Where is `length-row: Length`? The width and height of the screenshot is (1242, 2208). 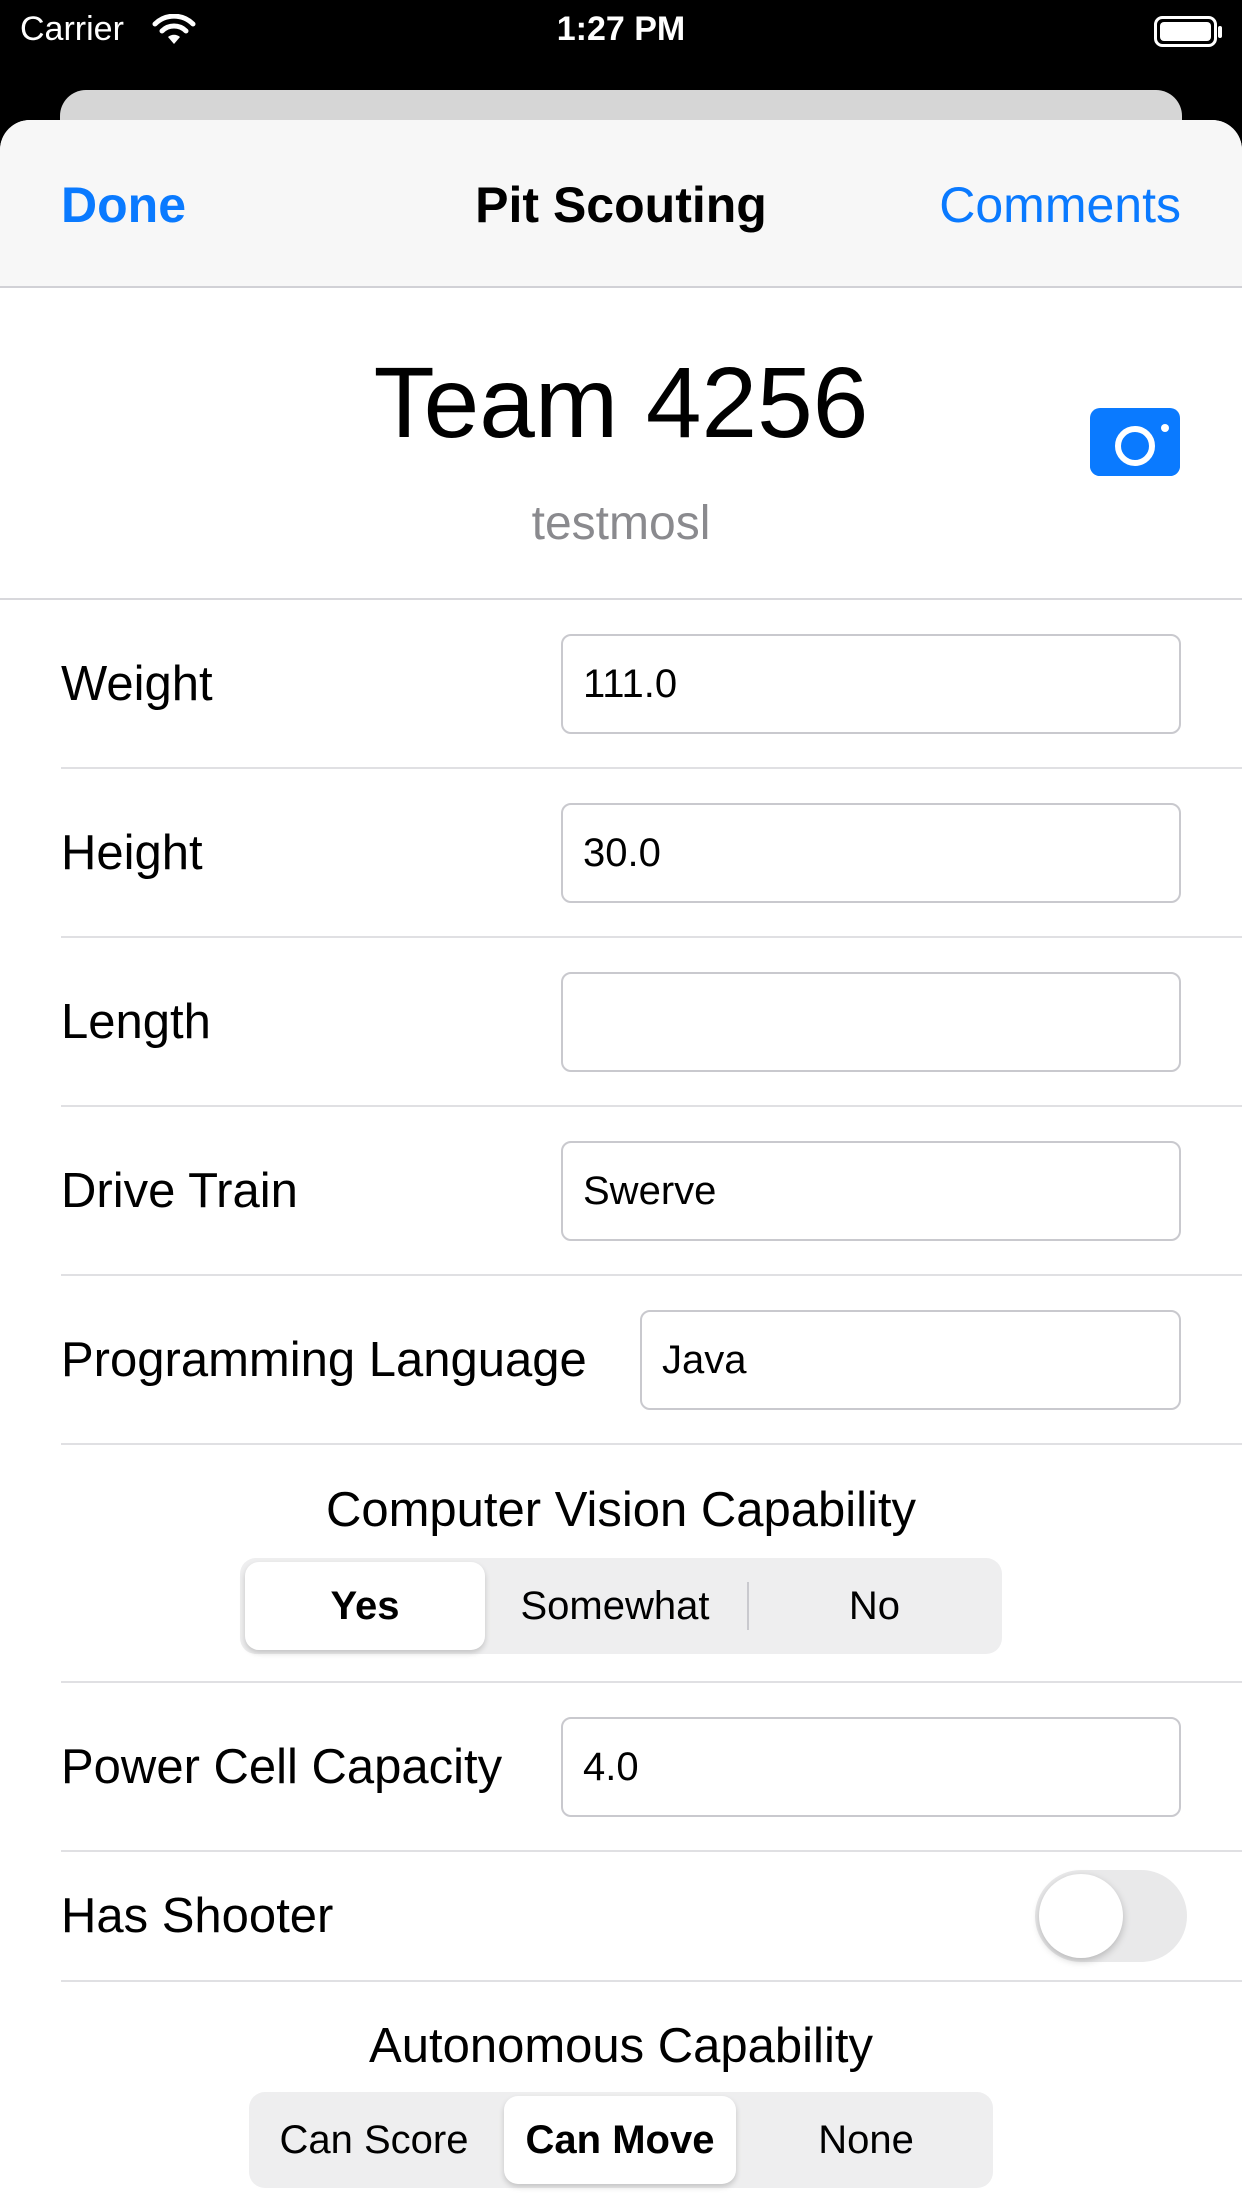
length-row: Length is located at coordinates (651, 1022).